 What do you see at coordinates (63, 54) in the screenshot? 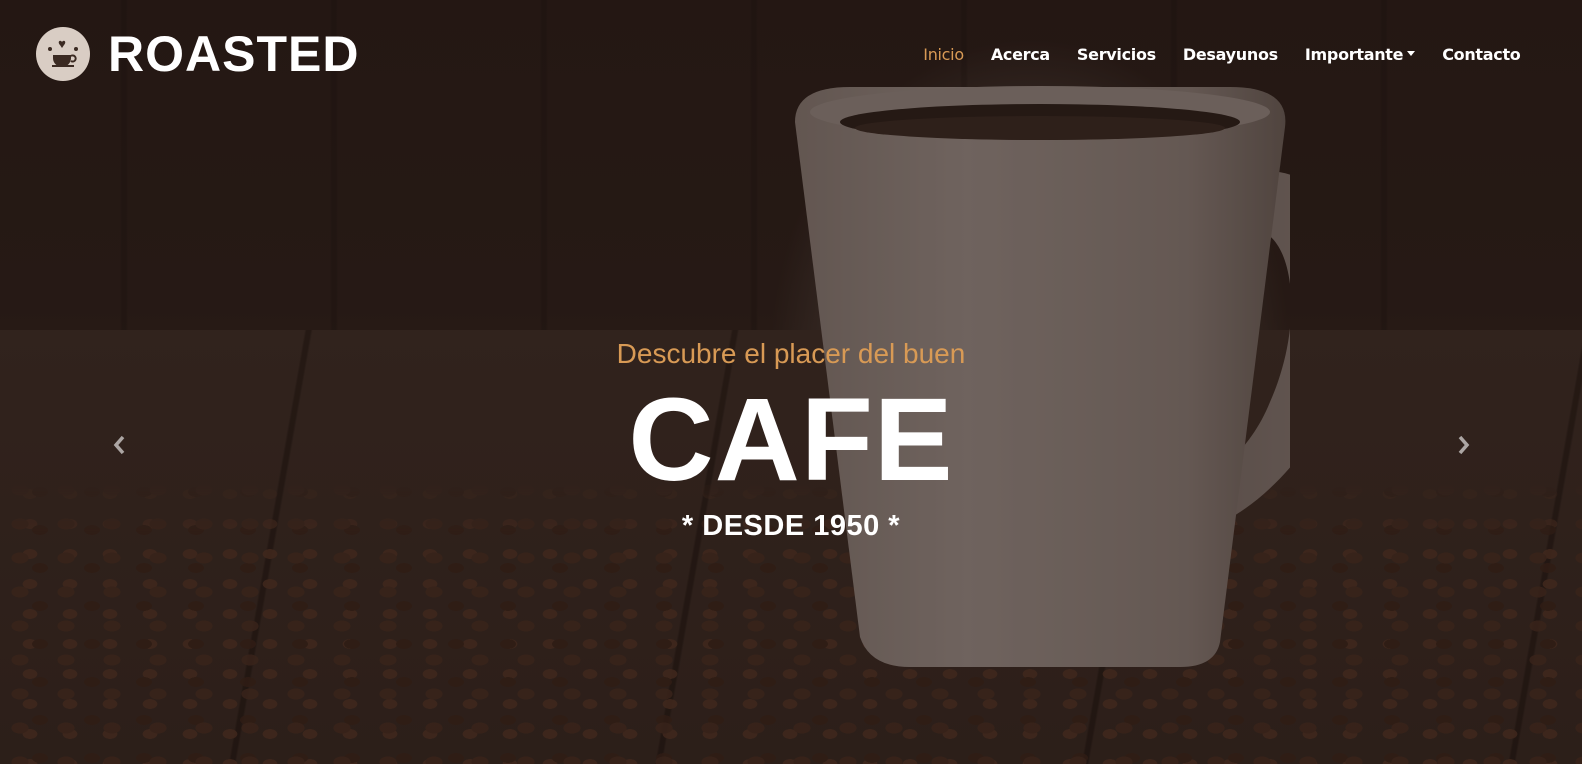
I see `coffee-cup-logo-icon` at bounding box center [63, 54].